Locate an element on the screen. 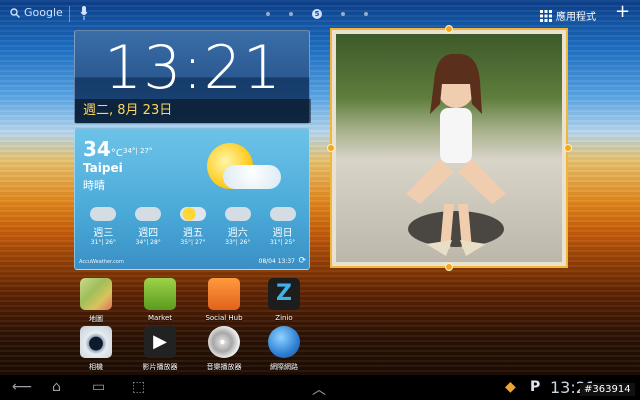  resize-handle-bottom is located at coordinates (449, 267).